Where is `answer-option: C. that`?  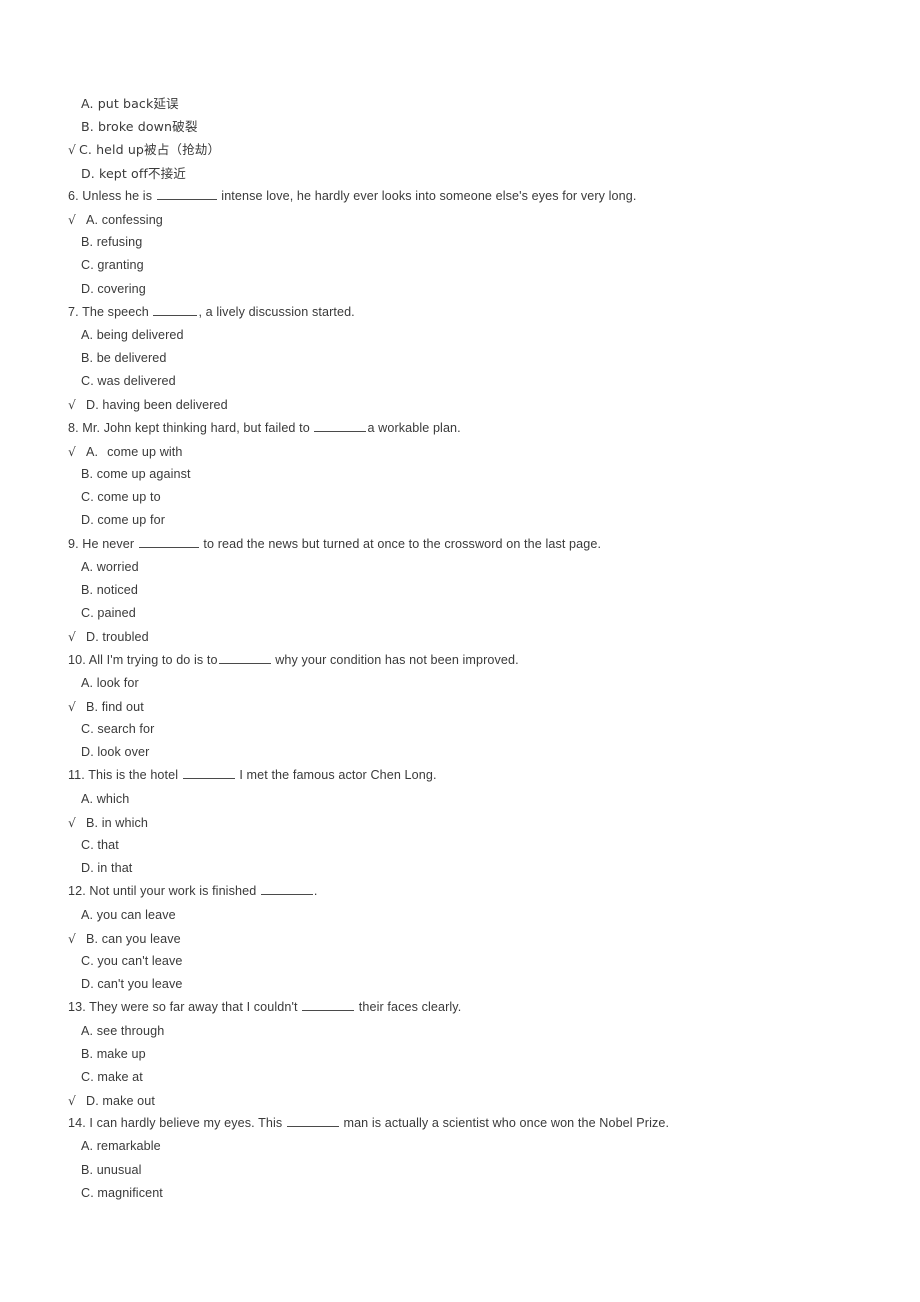
answer-option: C. that is located at coordinates (468, 845).